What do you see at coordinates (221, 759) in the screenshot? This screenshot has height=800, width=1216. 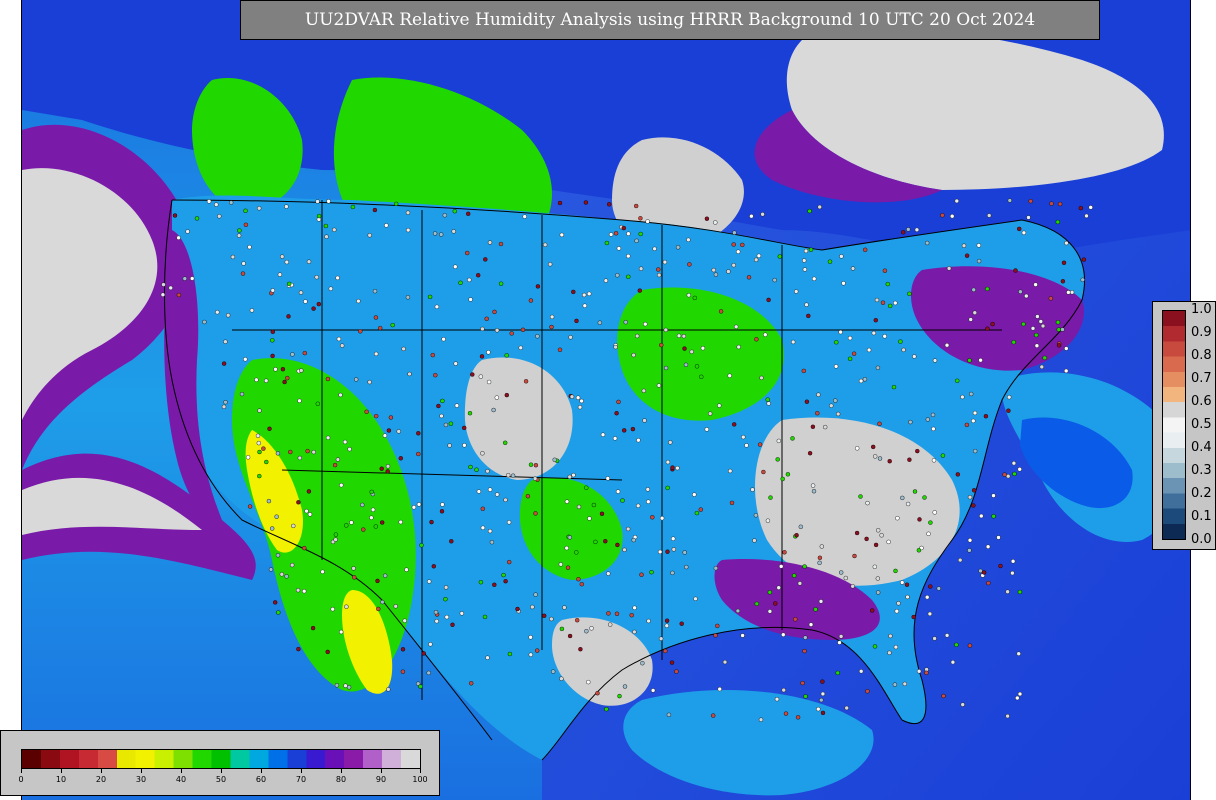 I see `rh-colorbar` at bounding box center [221, 759].